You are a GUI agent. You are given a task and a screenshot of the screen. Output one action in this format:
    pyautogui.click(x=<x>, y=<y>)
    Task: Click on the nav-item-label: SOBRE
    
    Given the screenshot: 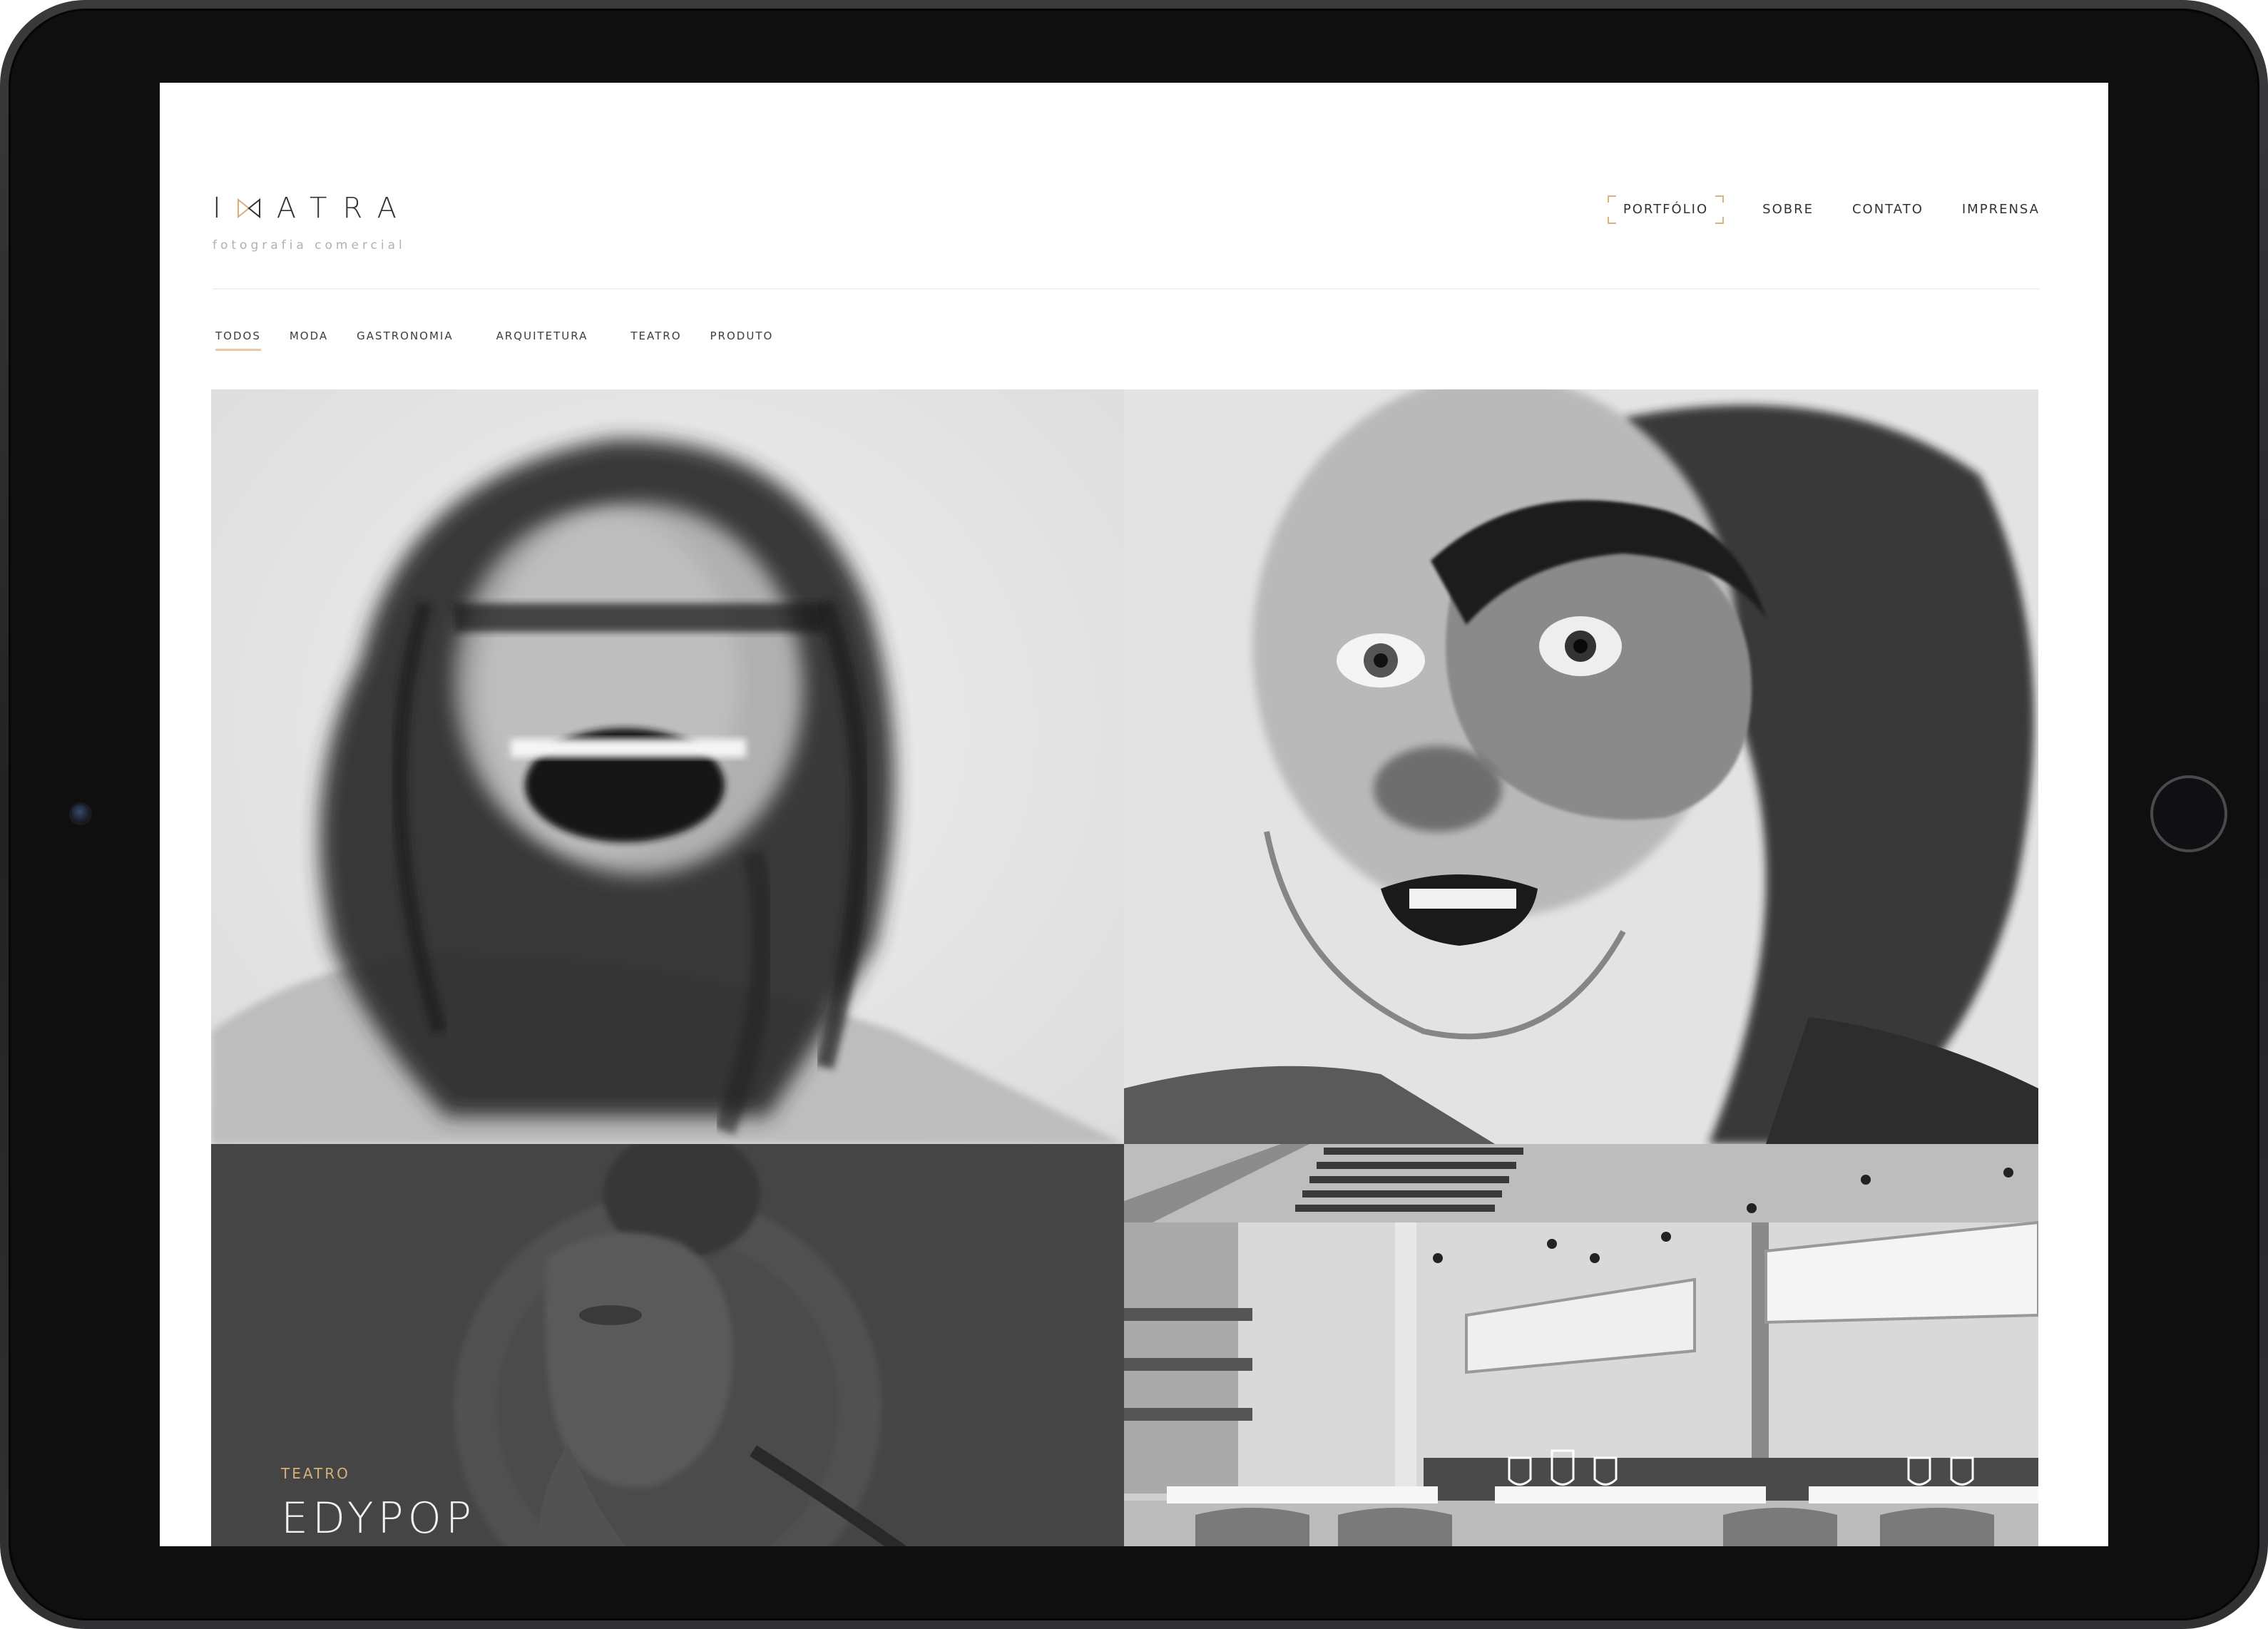 What is the action you would take?
    pyautogui.click(x=1788, y=209)
    